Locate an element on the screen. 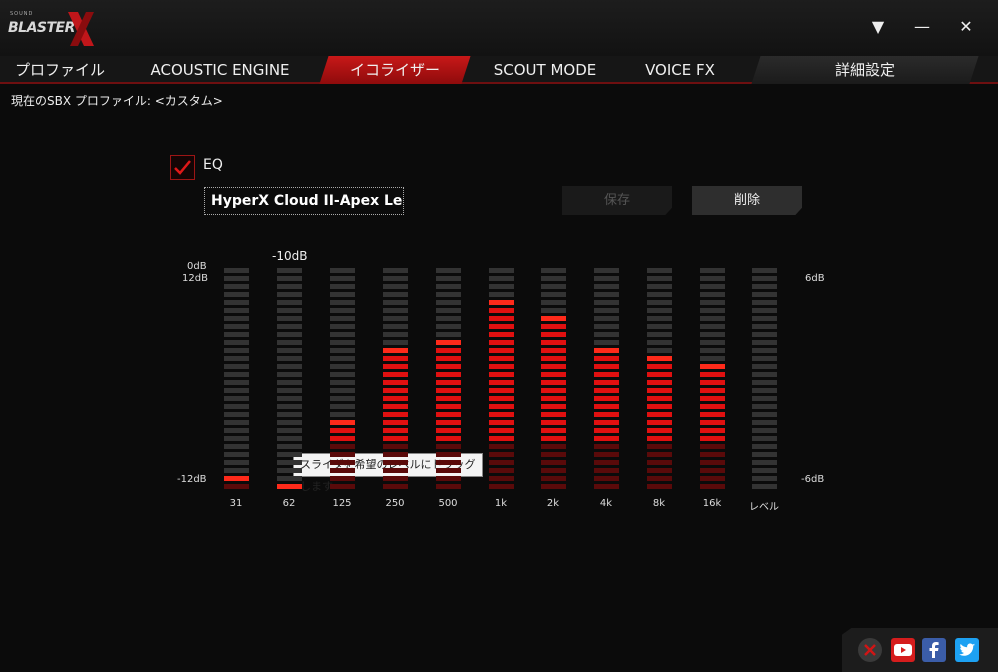 The width and height of the screenshot is (998, 672). tab-acoustic-engine: ACOUSTIC ENGINE is located at coordinates (220, 70).